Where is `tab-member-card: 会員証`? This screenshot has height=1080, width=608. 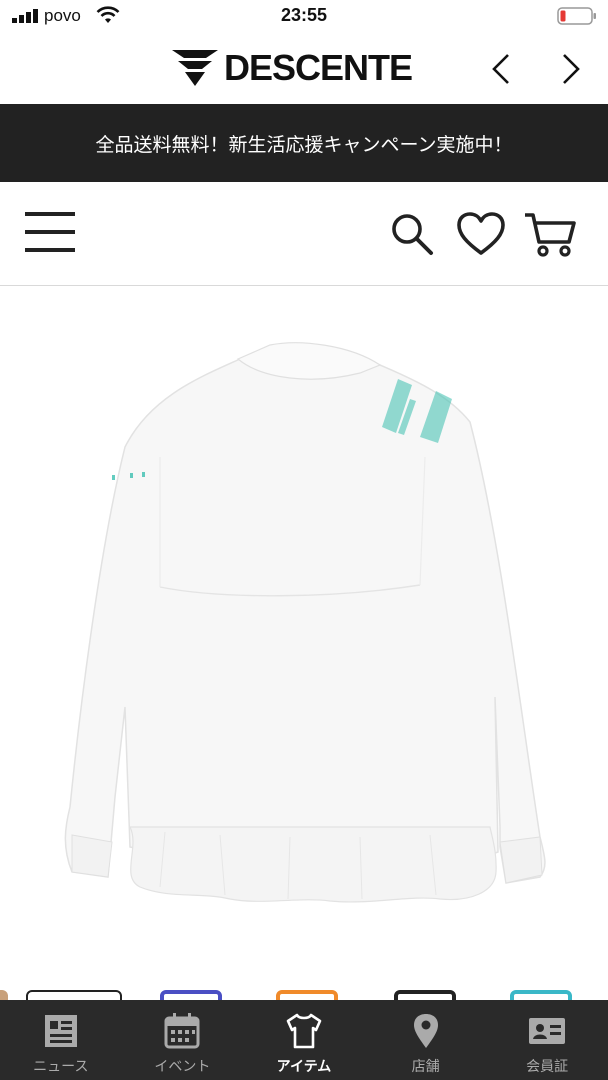
tab-member-card: 会員証 is located at coordinates (547, 1040).